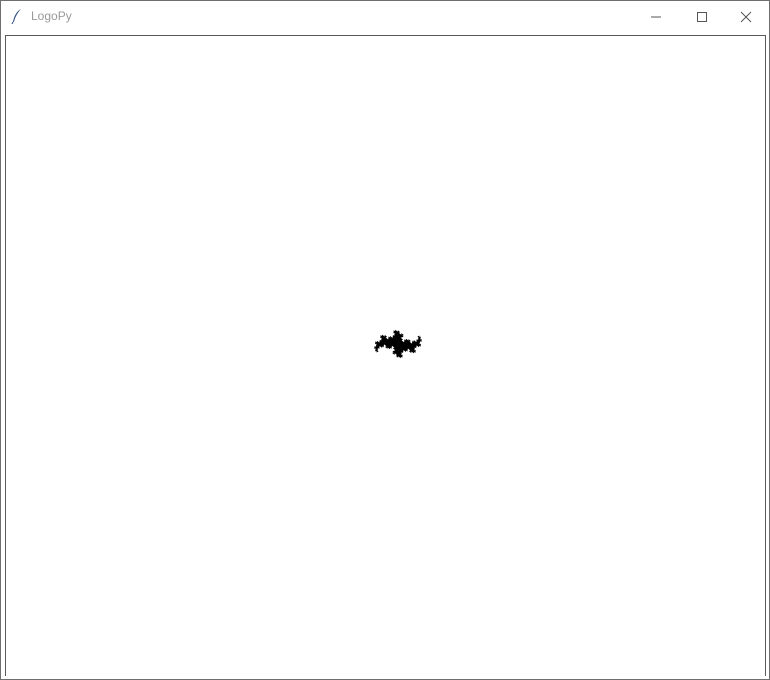  I want to click on maximize-button, so click(702, 16).